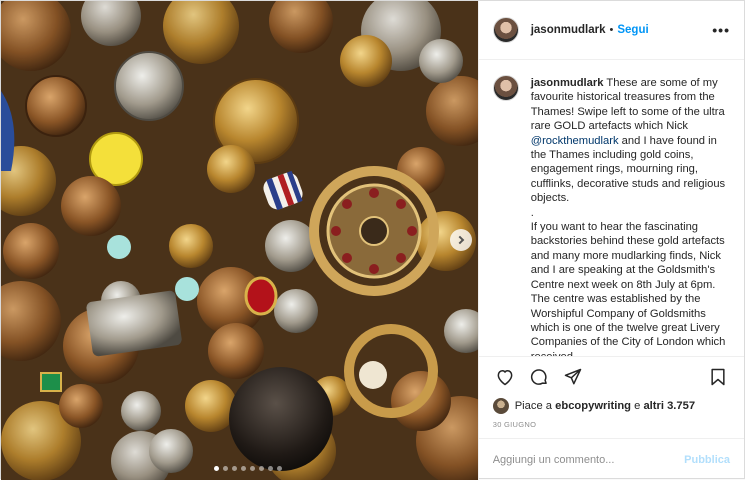 This screenshot has height=480, width=745. I want to click on chevron-right-icon, so click(460, 240).